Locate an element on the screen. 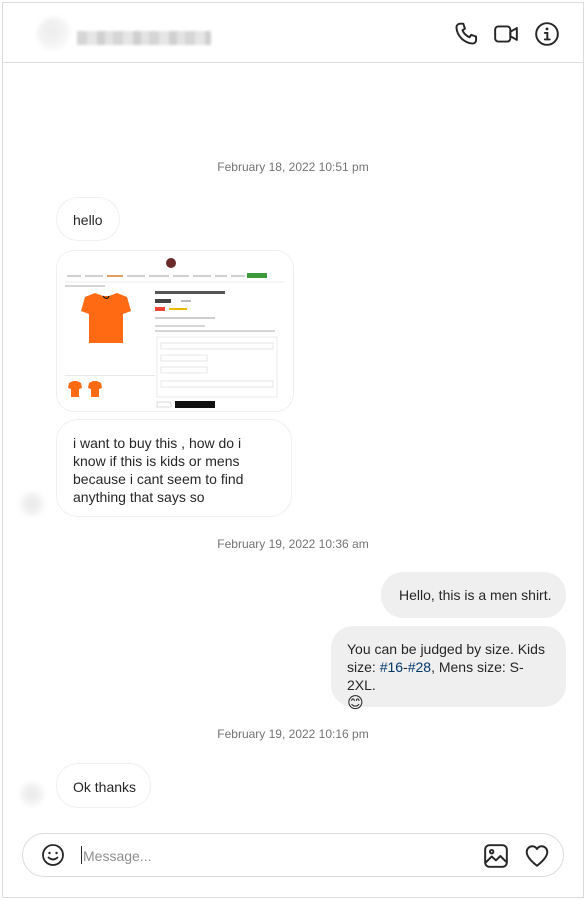 The height and width of the screenshot is (900, 588). username-redacted is located at coordinates (144, 38).